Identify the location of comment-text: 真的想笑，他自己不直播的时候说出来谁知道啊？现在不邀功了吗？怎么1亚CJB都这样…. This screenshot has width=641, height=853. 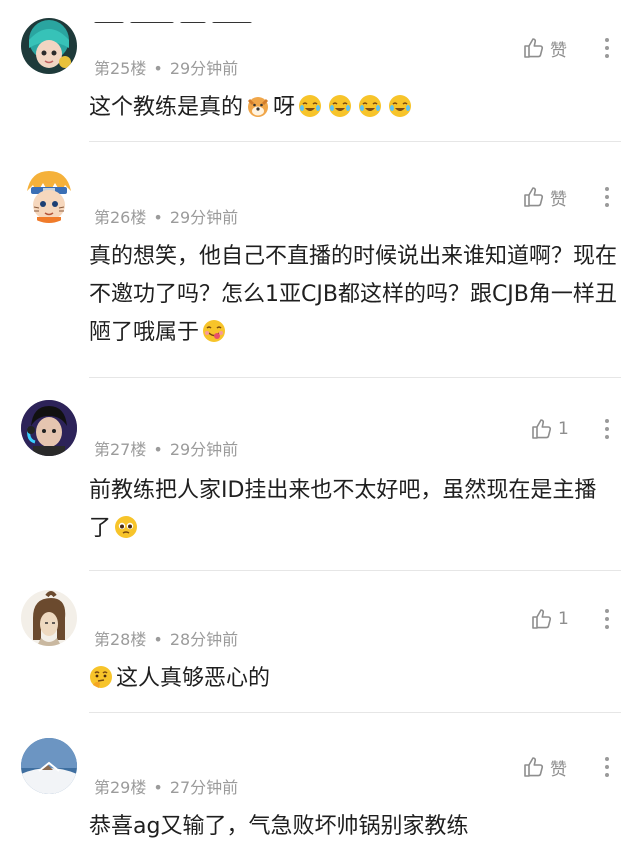
(353, 294).